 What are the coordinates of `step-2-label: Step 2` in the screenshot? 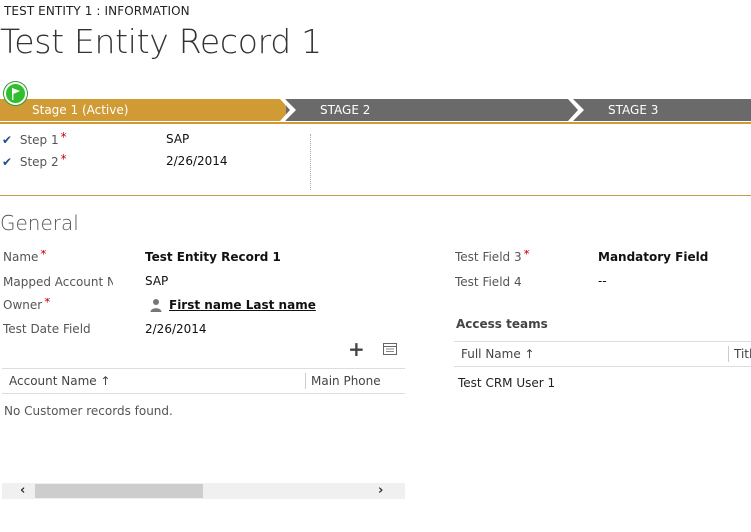 It's located at (39, 162).